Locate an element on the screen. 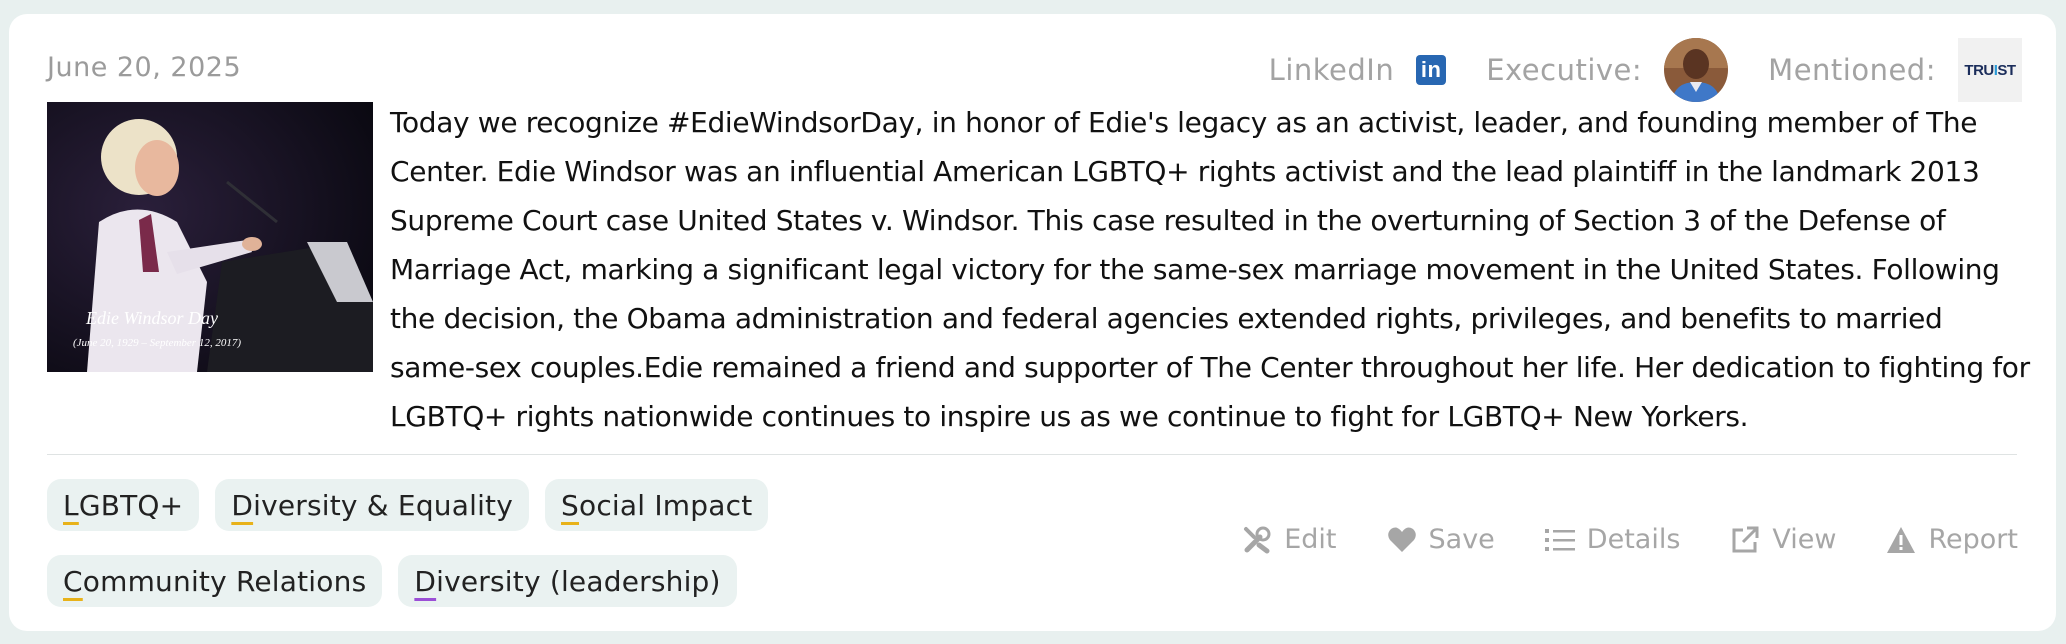  mentioned-company-logo: TRU I ST is located at coordinates (1990, 70).